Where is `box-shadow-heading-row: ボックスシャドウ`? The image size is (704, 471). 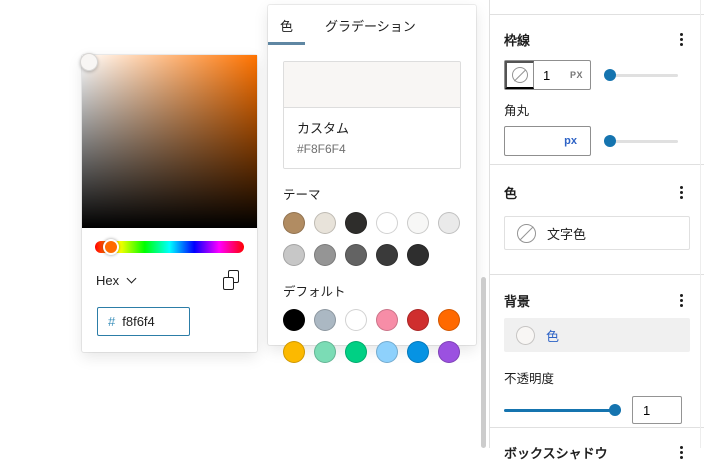 box-shadow-heading-row: ボックスシャドウ is located at coordinates (597, 452).